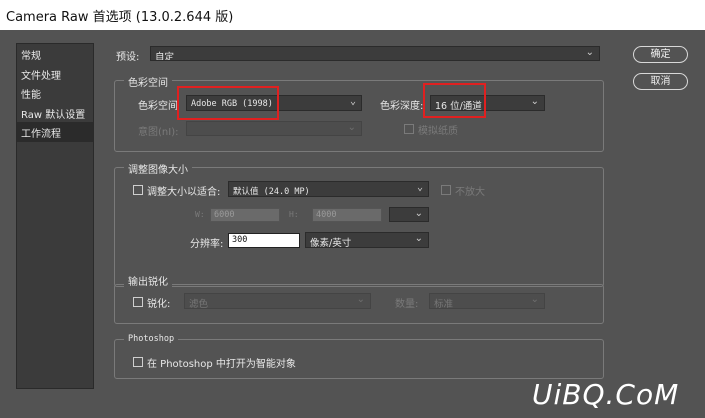 The image size is (705, 418). Describe the element at coordinates (274, 128) in the screenshot. I see `intent-dropdown: ⌄` at that location.